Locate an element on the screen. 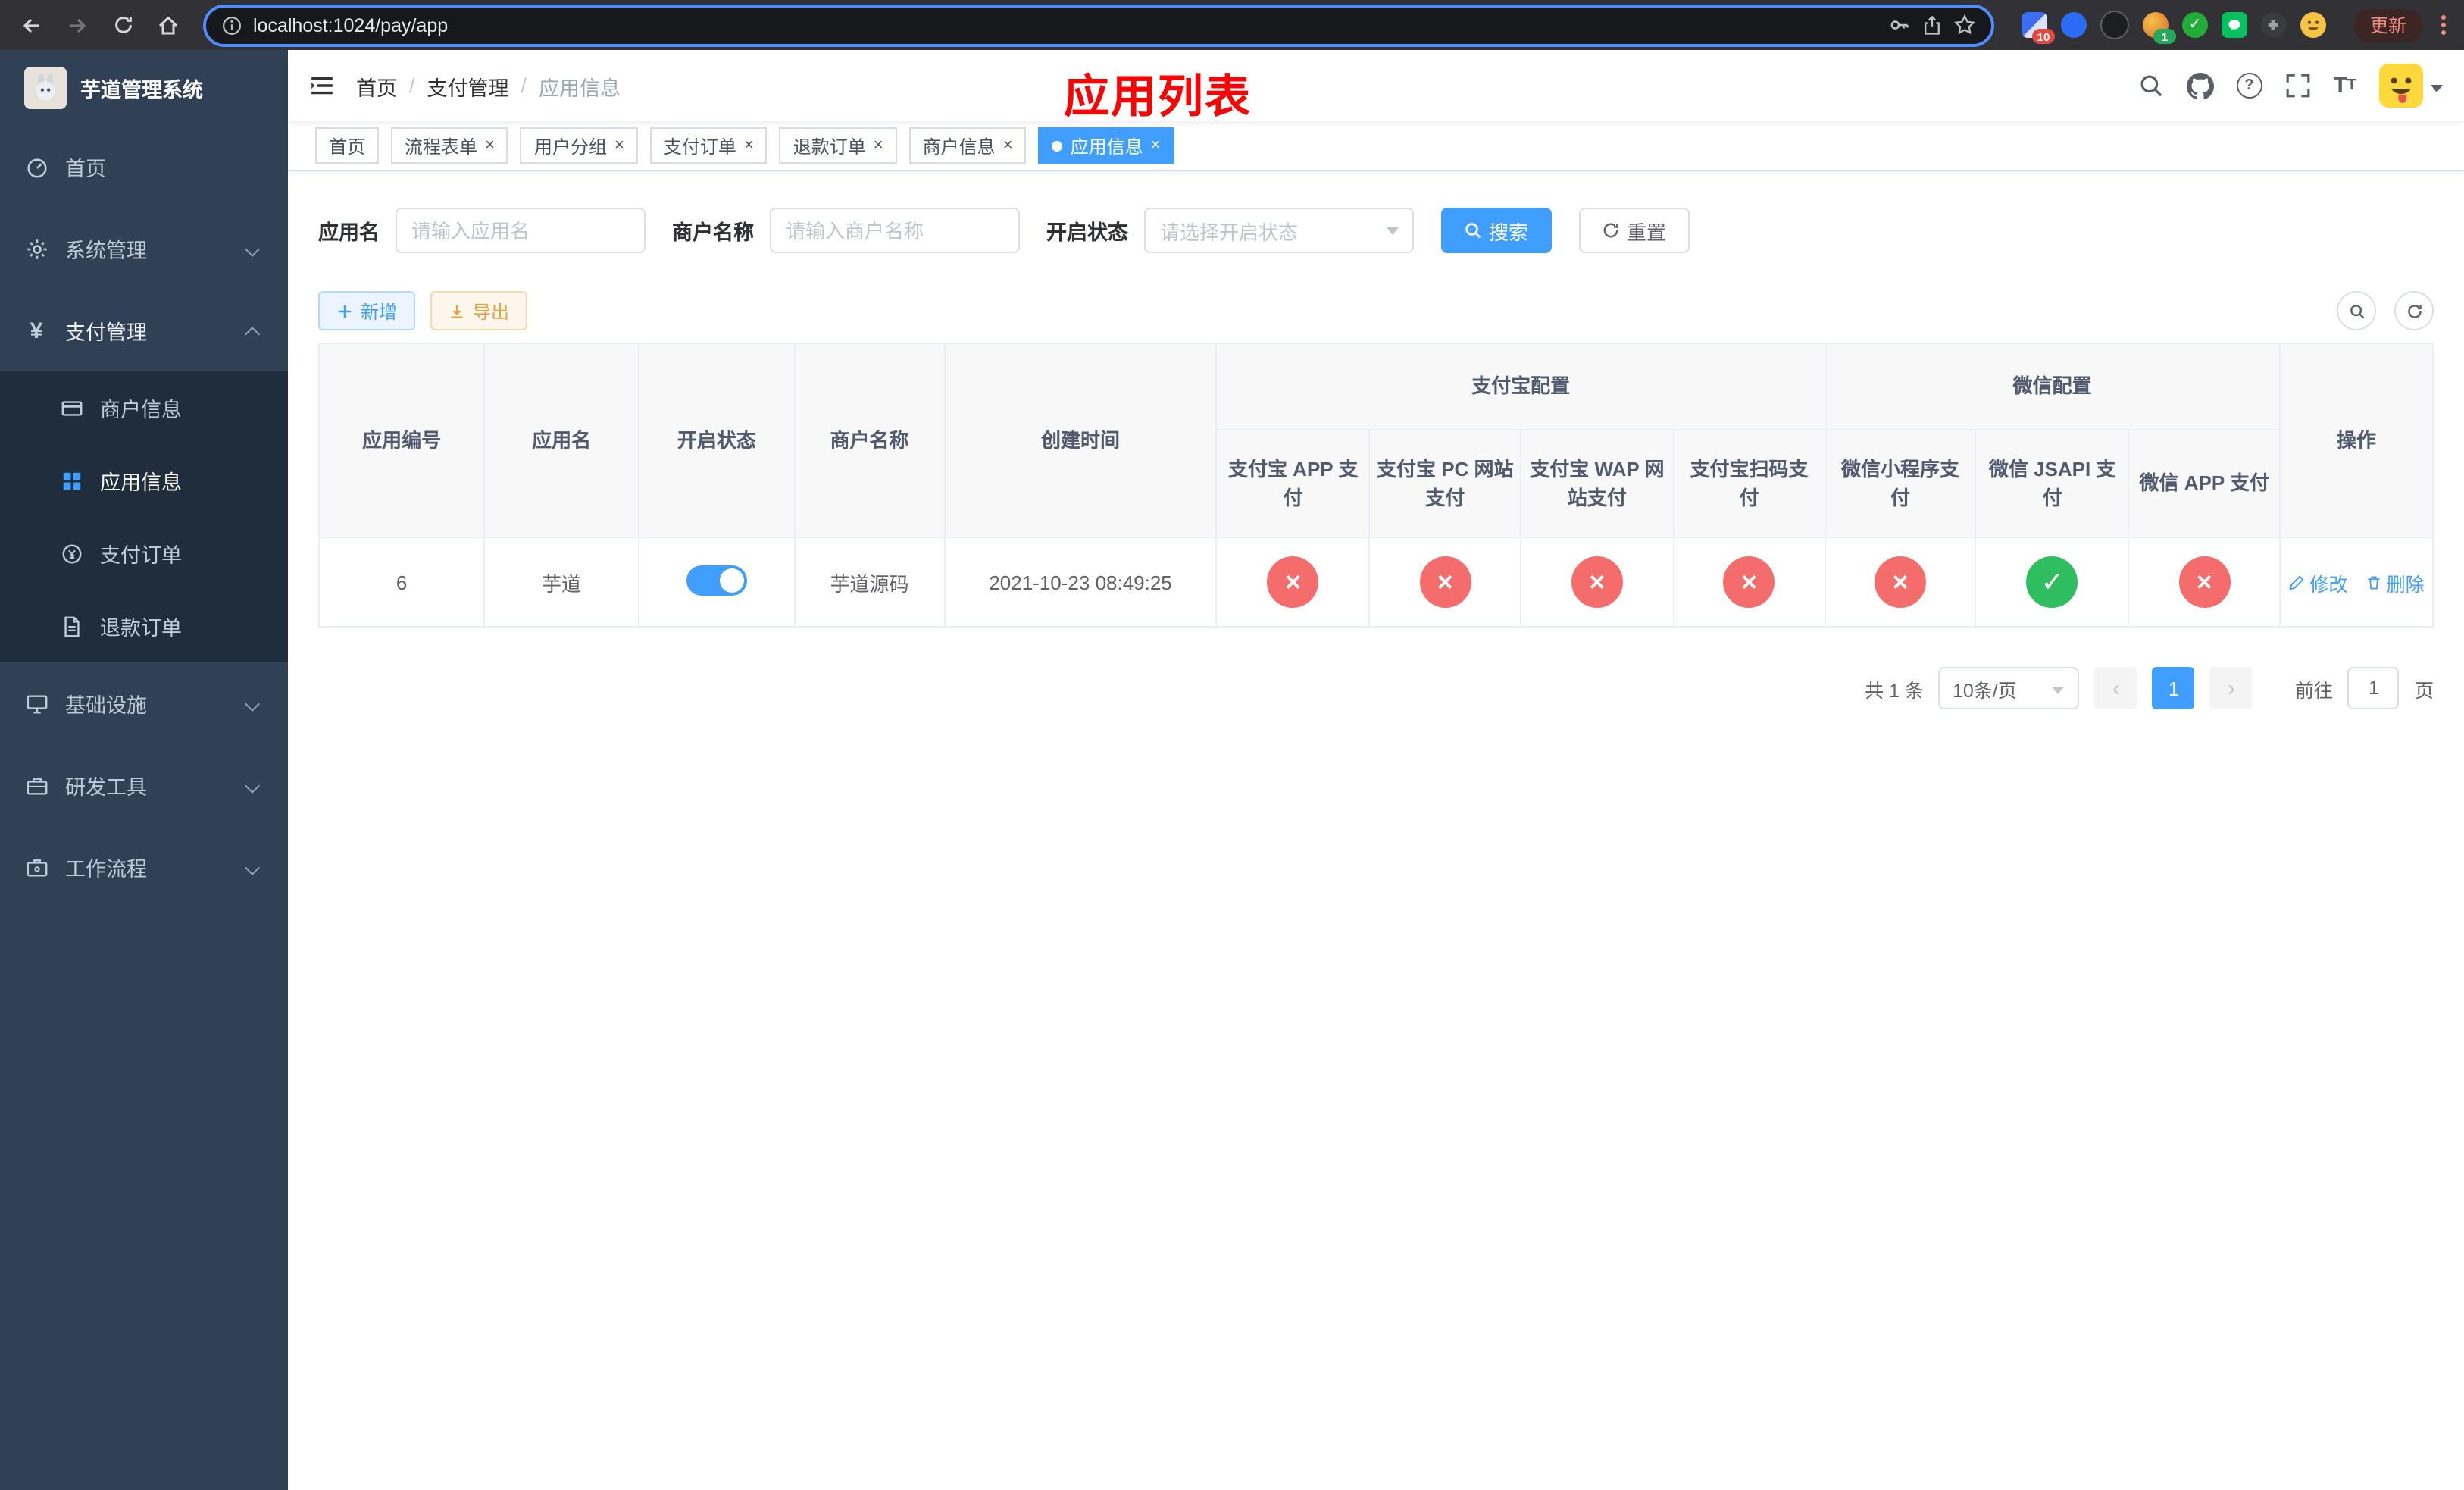 This screenshot has width=2464, height=1490. sidebar-item-label: 研发工具 is located at coordinates (106, 787).